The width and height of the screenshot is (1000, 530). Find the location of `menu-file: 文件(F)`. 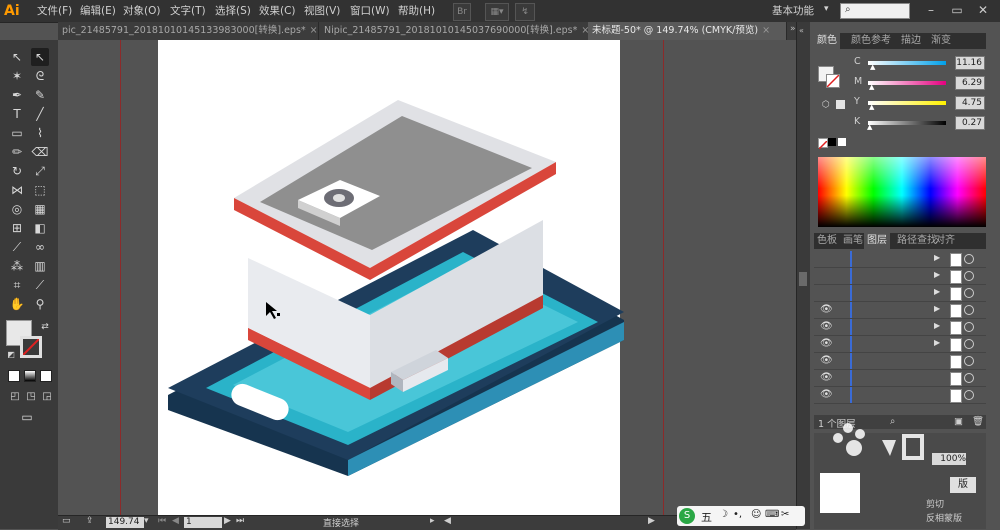

menu-file: 文件(F) is located at coordinates (54, 11).